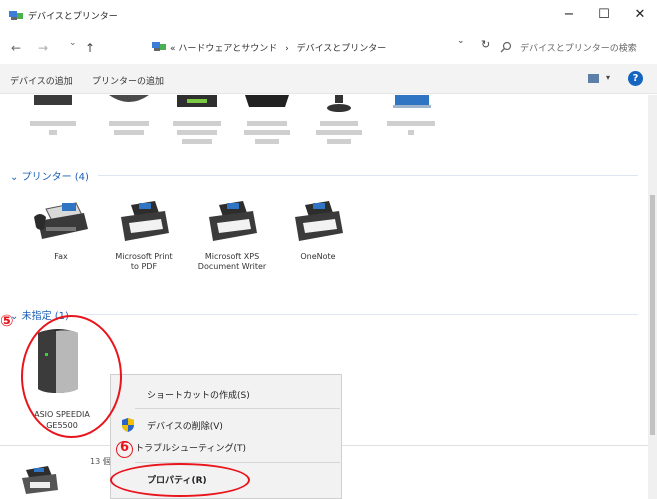 The height and width of the screenshot is (499, 657). Describe the element at coordinates (318, 256) in the screenshot. I see `printer-name: OneNote` at that location.